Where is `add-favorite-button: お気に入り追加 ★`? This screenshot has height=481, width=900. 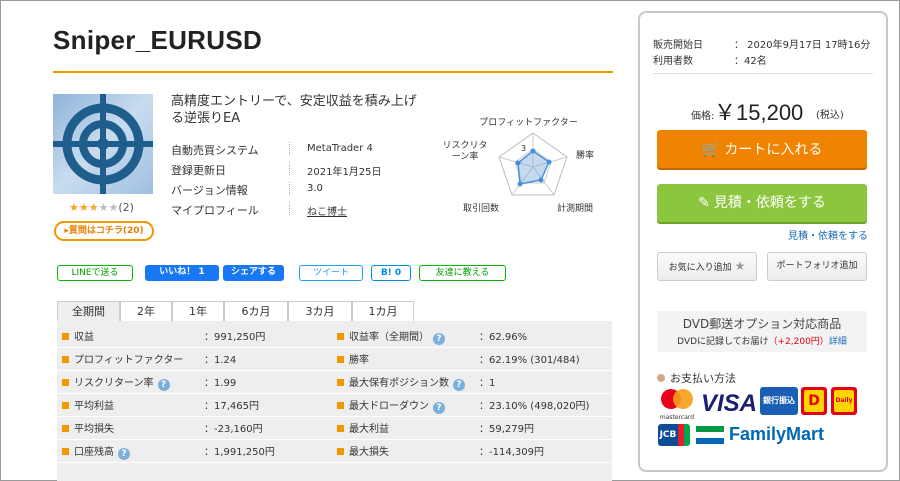 add-favorite-button: お気に入り追加 ★ is located at coordinates (707, 266).